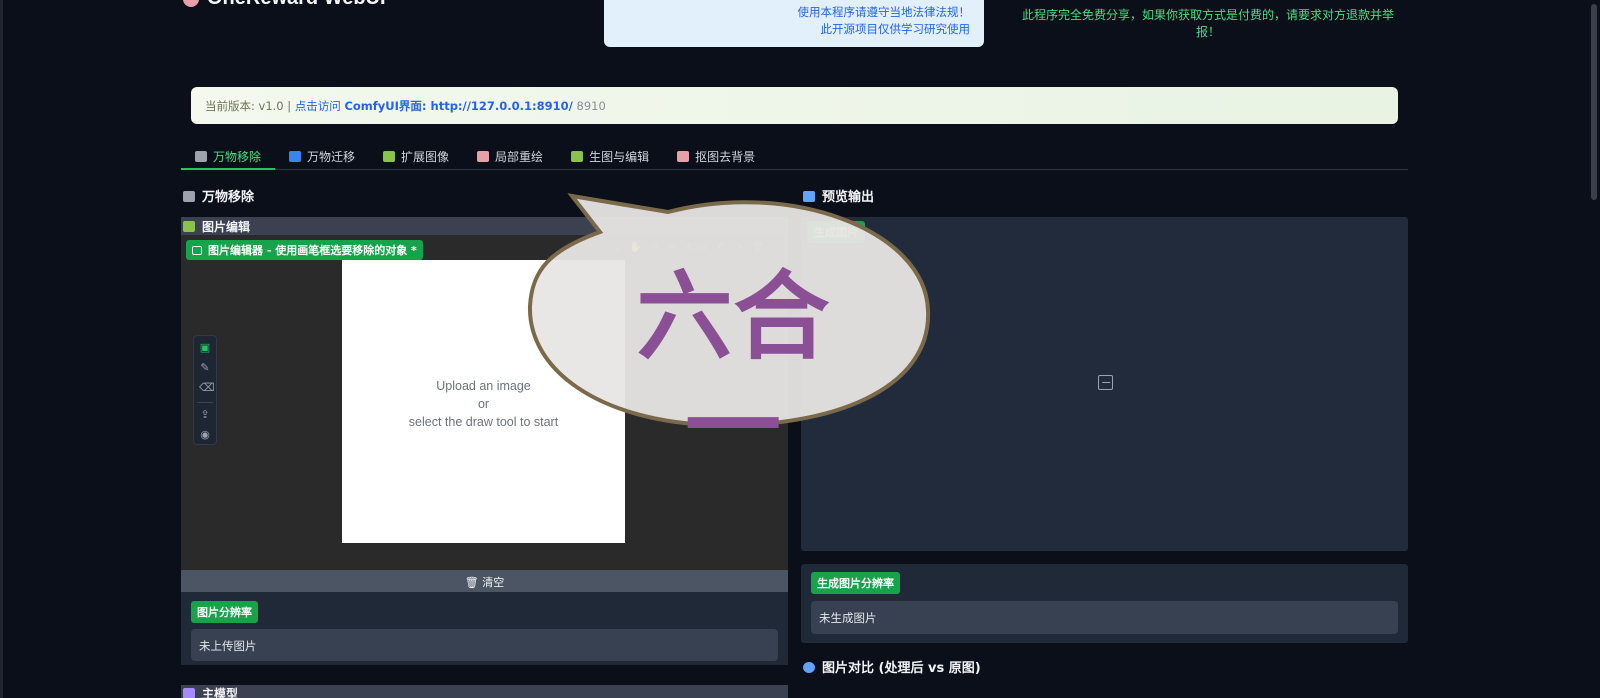 This screenshot has height=698, width=1600. Describe the element at coordinates (848, 197) in the screenshot. I see `section-title-text: 预览输出` at that location.